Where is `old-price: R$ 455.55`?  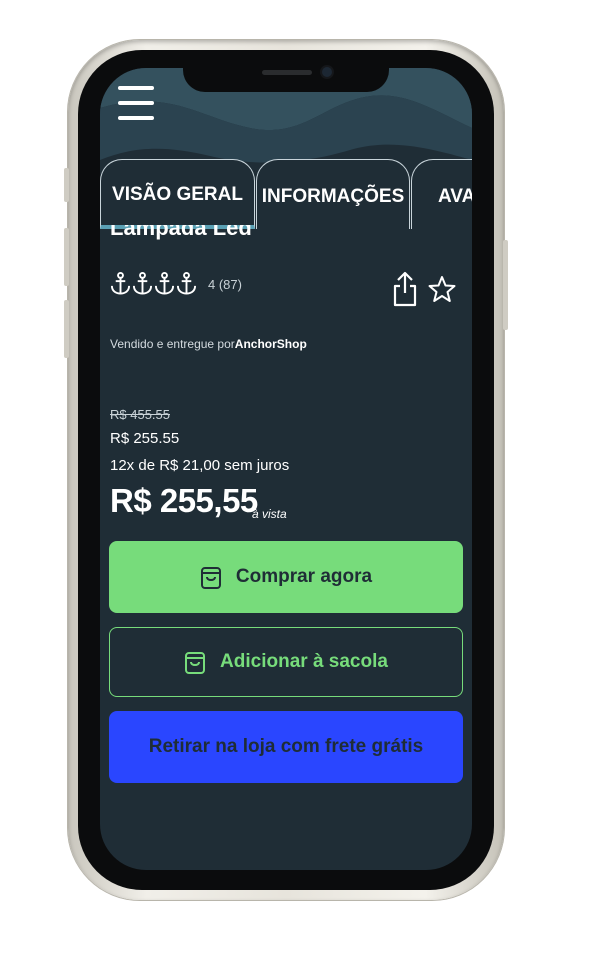 old-price: R$ 455.55 is located at coordinates (140, 414).